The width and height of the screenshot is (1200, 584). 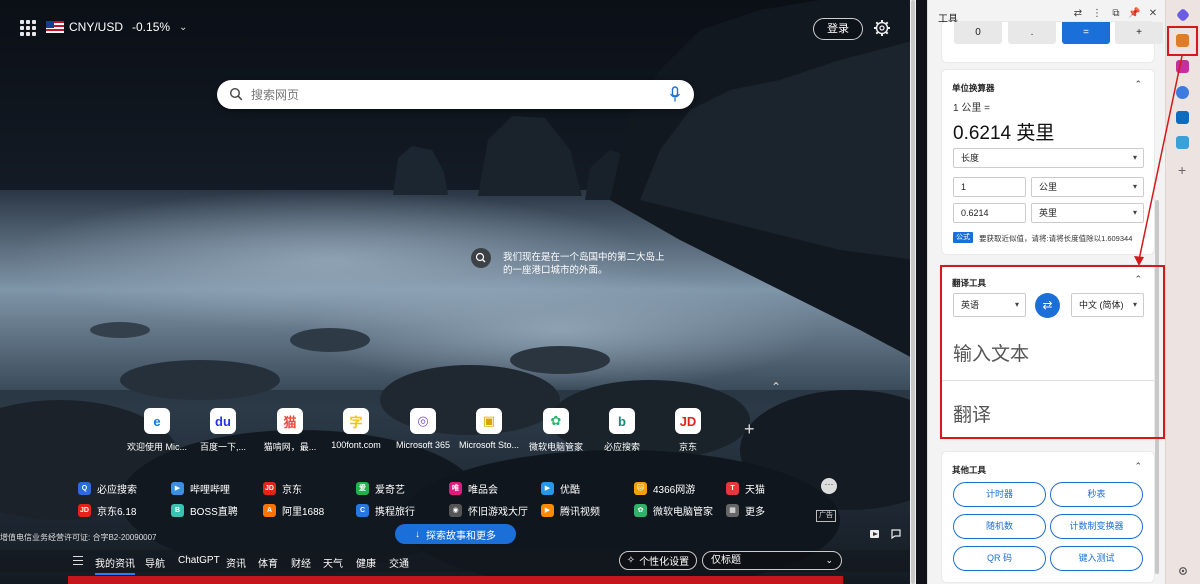 What do you see at coordinates (78, 562) in the screenshot?
I see `menu-icon` at bounding box center [78, 562].